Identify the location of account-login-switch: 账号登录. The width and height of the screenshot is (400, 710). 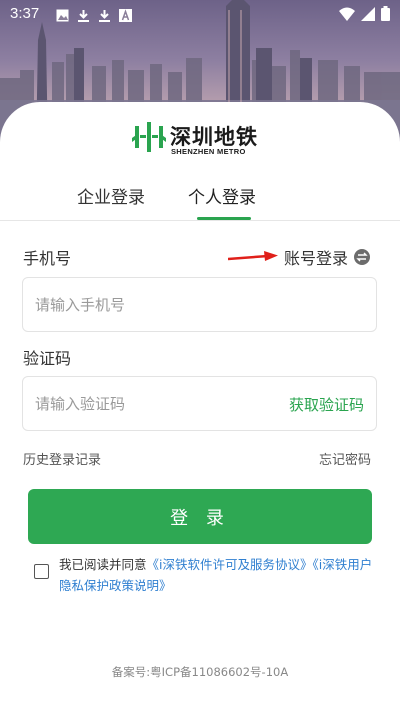
(327, 257).